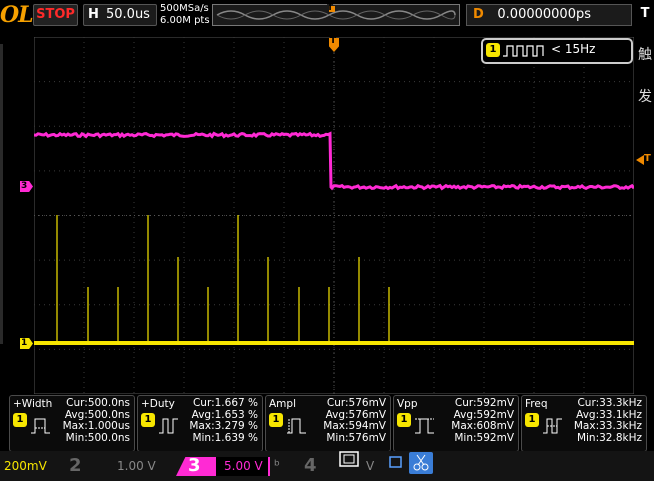  What do you see at coordinates (310, 465) in the screenshot?
I see `ch4-number: 4` at bounding box center [310, 465].